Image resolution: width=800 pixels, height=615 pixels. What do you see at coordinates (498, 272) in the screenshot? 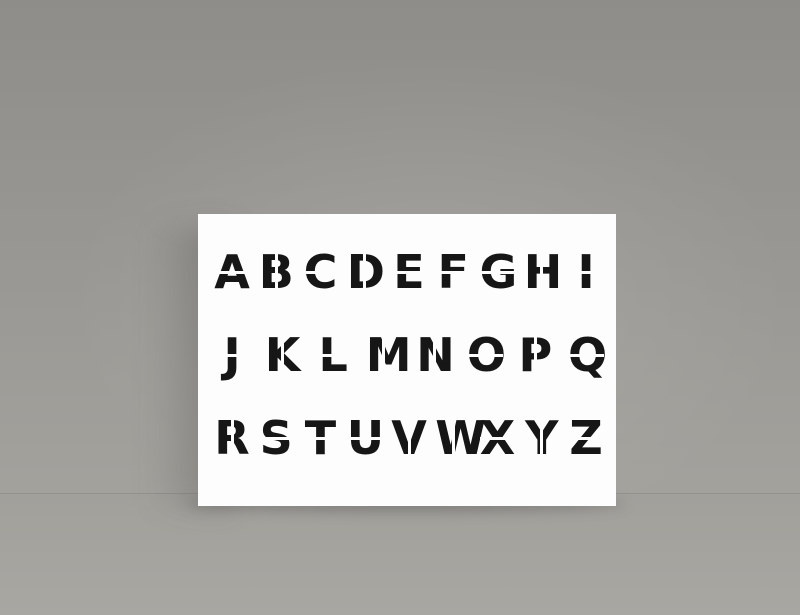
I see `letter-g: G` at bounding box center [498, 272].